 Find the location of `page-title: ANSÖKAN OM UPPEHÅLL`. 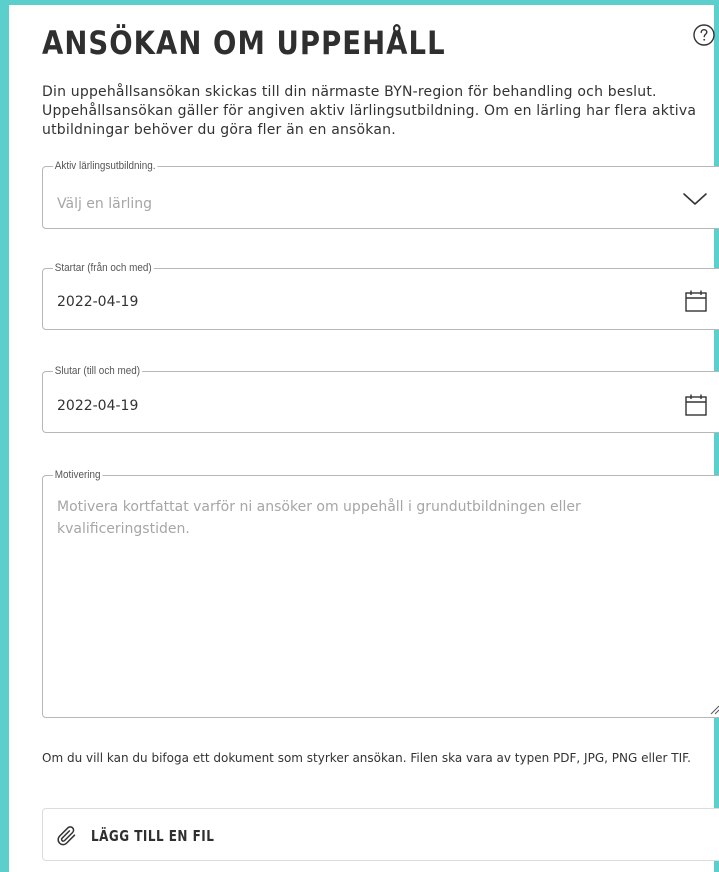

page-title: ANSÖKAN OM UPPEHÅLL is located at coordinates (244, 43).